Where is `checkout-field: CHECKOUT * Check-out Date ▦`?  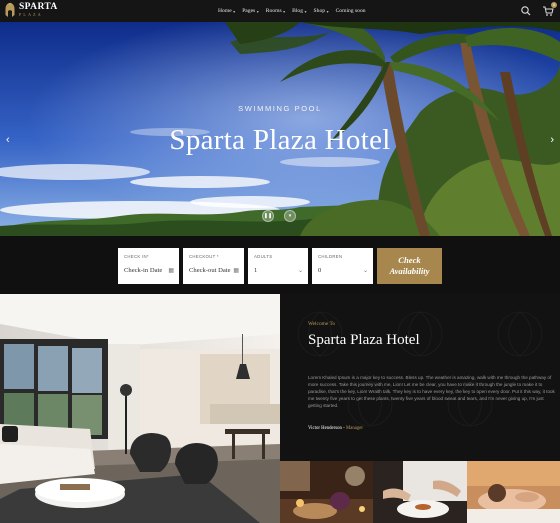 checkout-field: CHECKOUT * Check-out Date ▦ is located at coordinates (213, 266).